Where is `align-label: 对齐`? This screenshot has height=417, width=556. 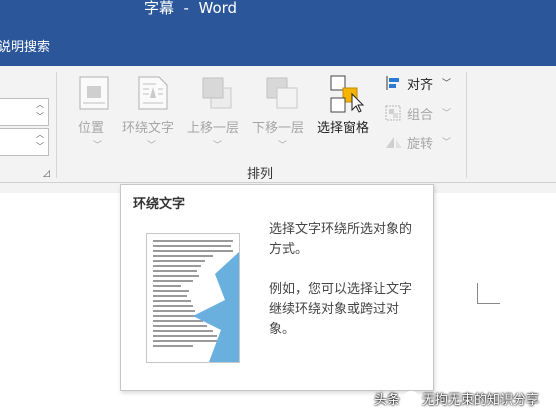 align-label: 对齐 is located at coordinates (420, 85).